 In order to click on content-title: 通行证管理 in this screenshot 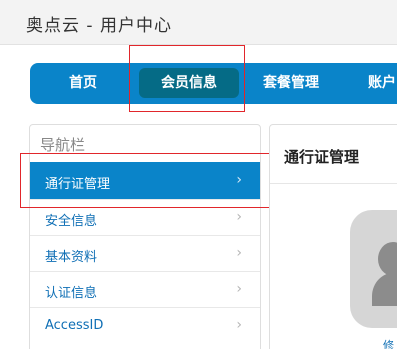, I will do `click(322, 157)`.